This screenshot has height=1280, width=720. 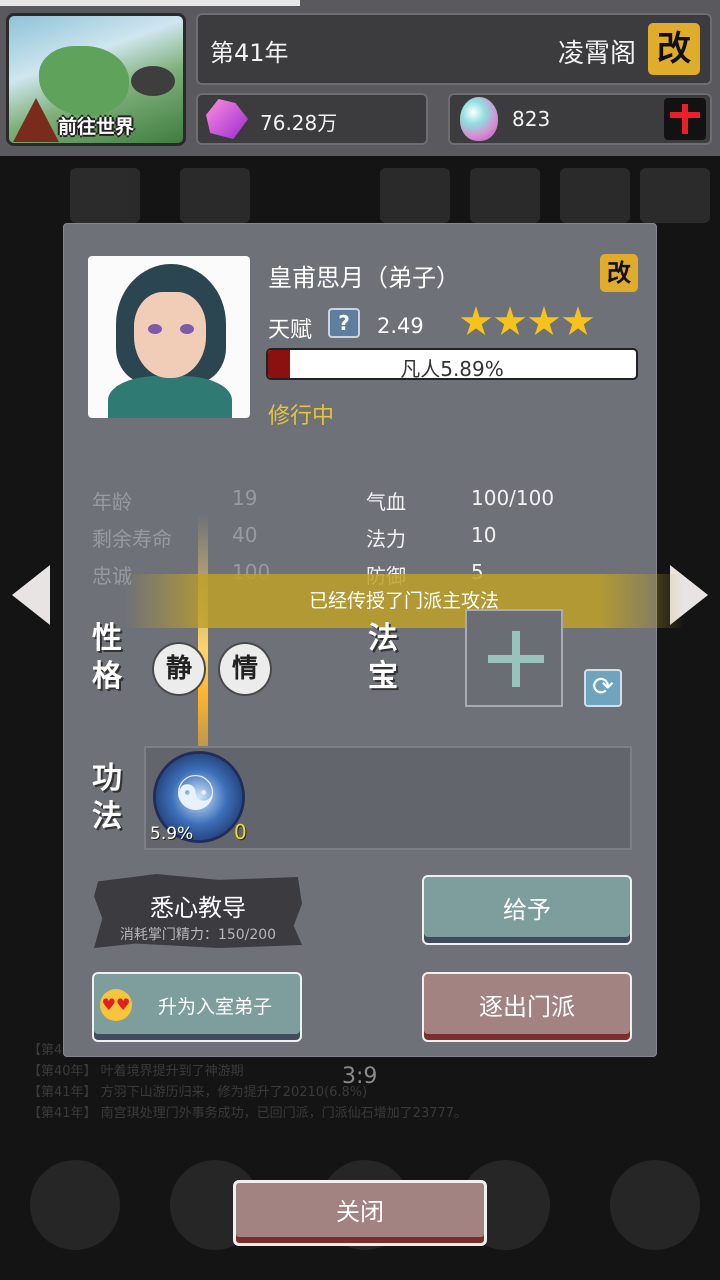 I want to click on world-map-island-image, so click(x=84, y=81).